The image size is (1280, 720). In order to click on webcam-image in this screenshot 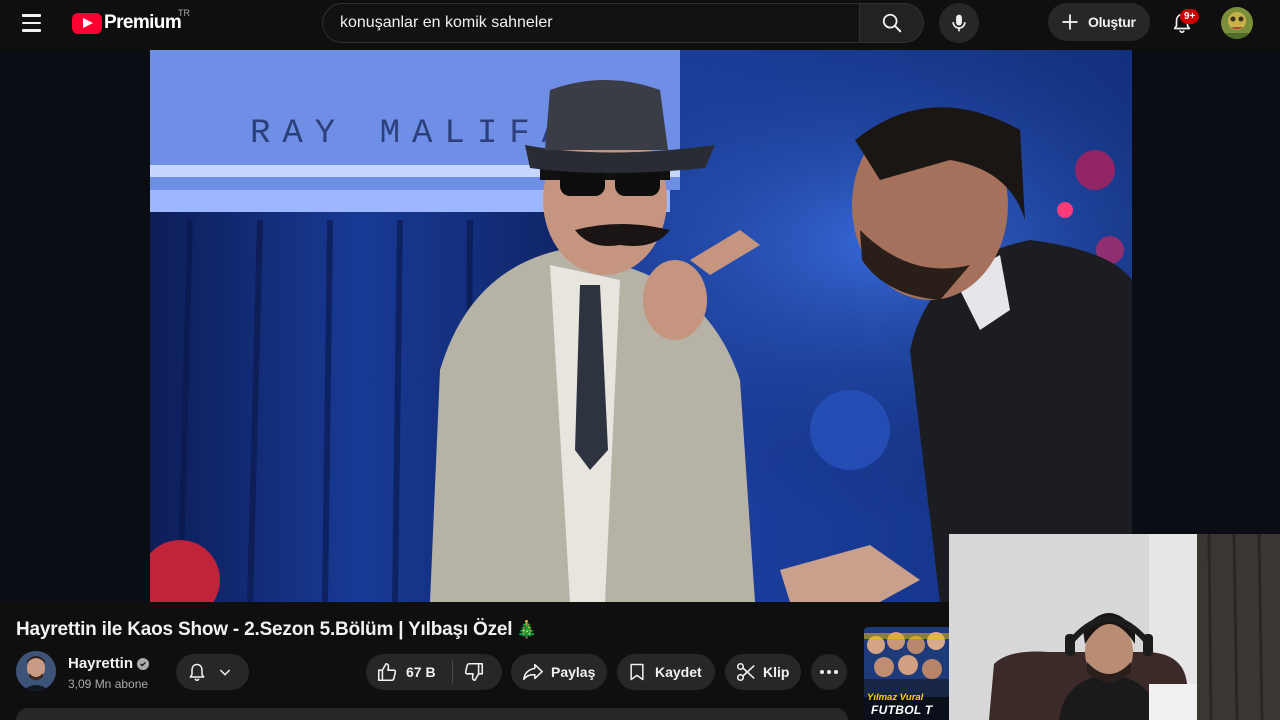, I will do `click(1114, 627)`.